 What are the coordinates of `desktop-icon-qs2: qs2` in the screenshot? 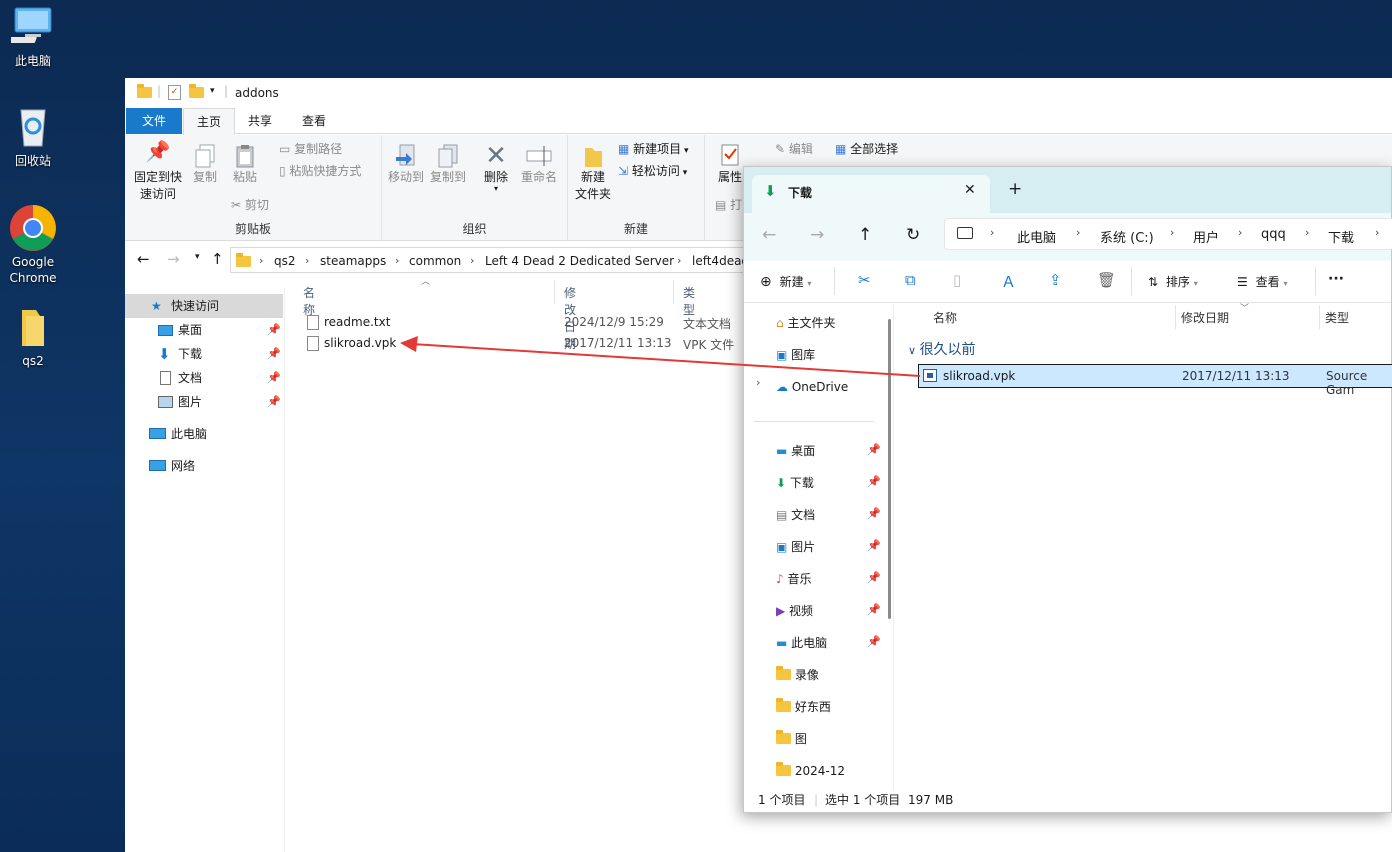 It's located at (33, 337).